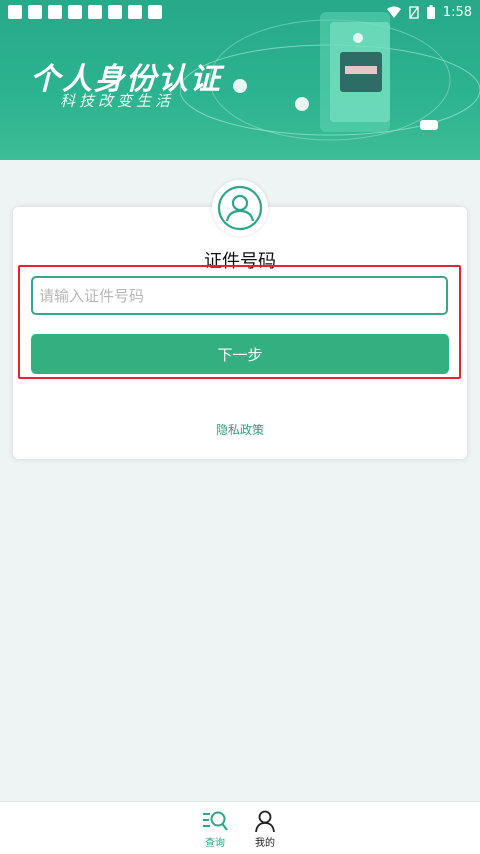 The width and height of the screenshot is (480, 854). I want to click on banner-illustration, so click(330, 76).